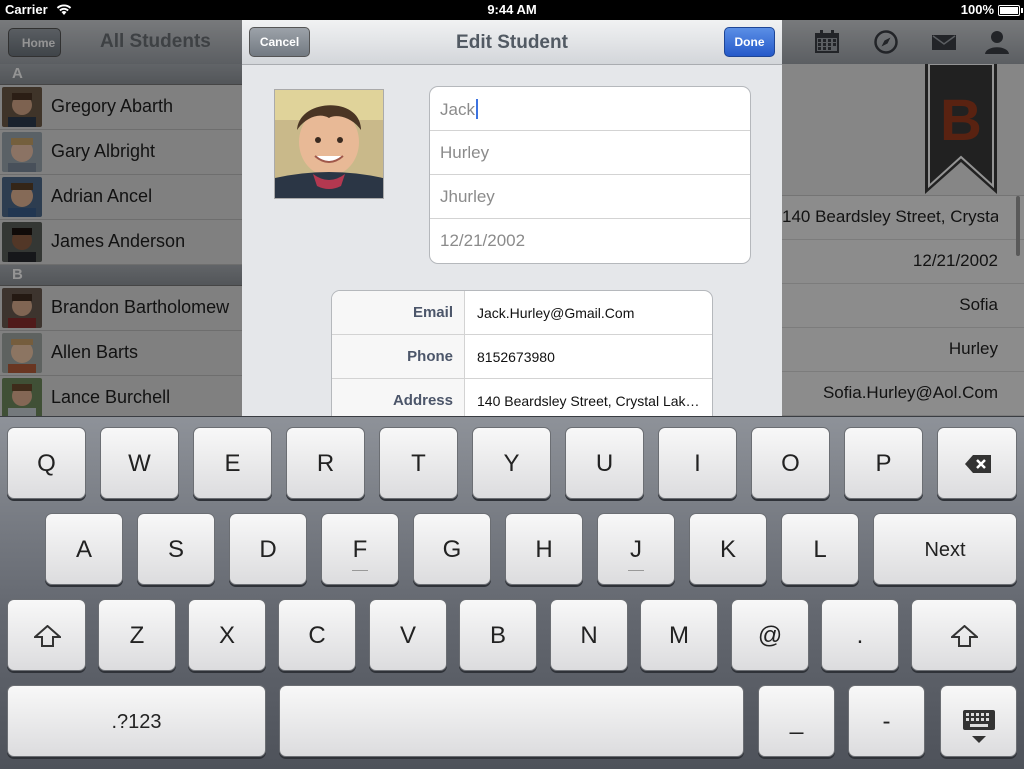 The height and width of the screenshot is (769, 1024). What do you see at coordinates (589, 635) in the screenshot?
I see `key-n: N` at bounding box center [589, 635].